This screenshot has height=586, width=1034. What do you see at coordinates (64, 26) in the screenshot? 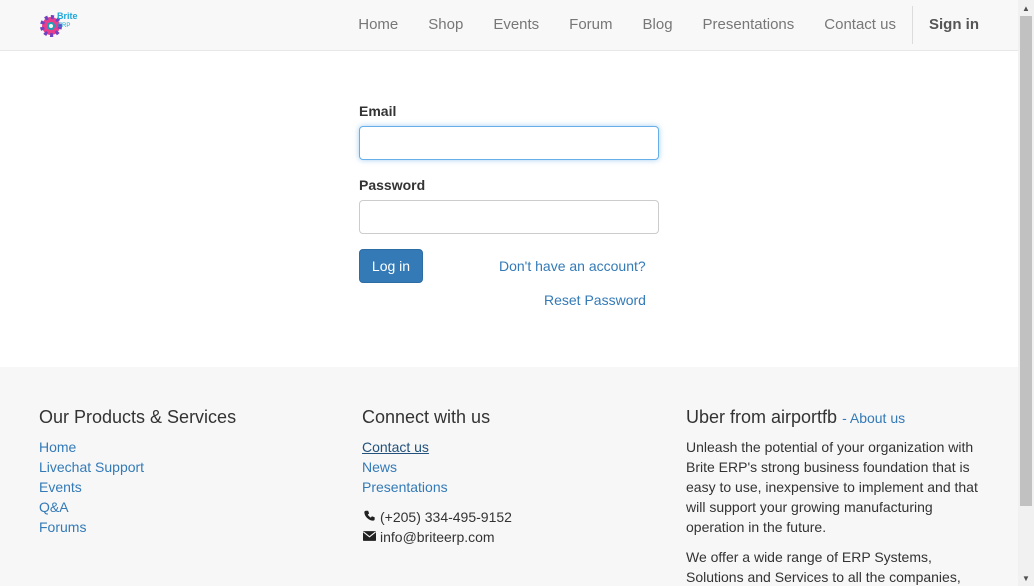
I see `svg-text: ERP` at bounding box center [64, 26].